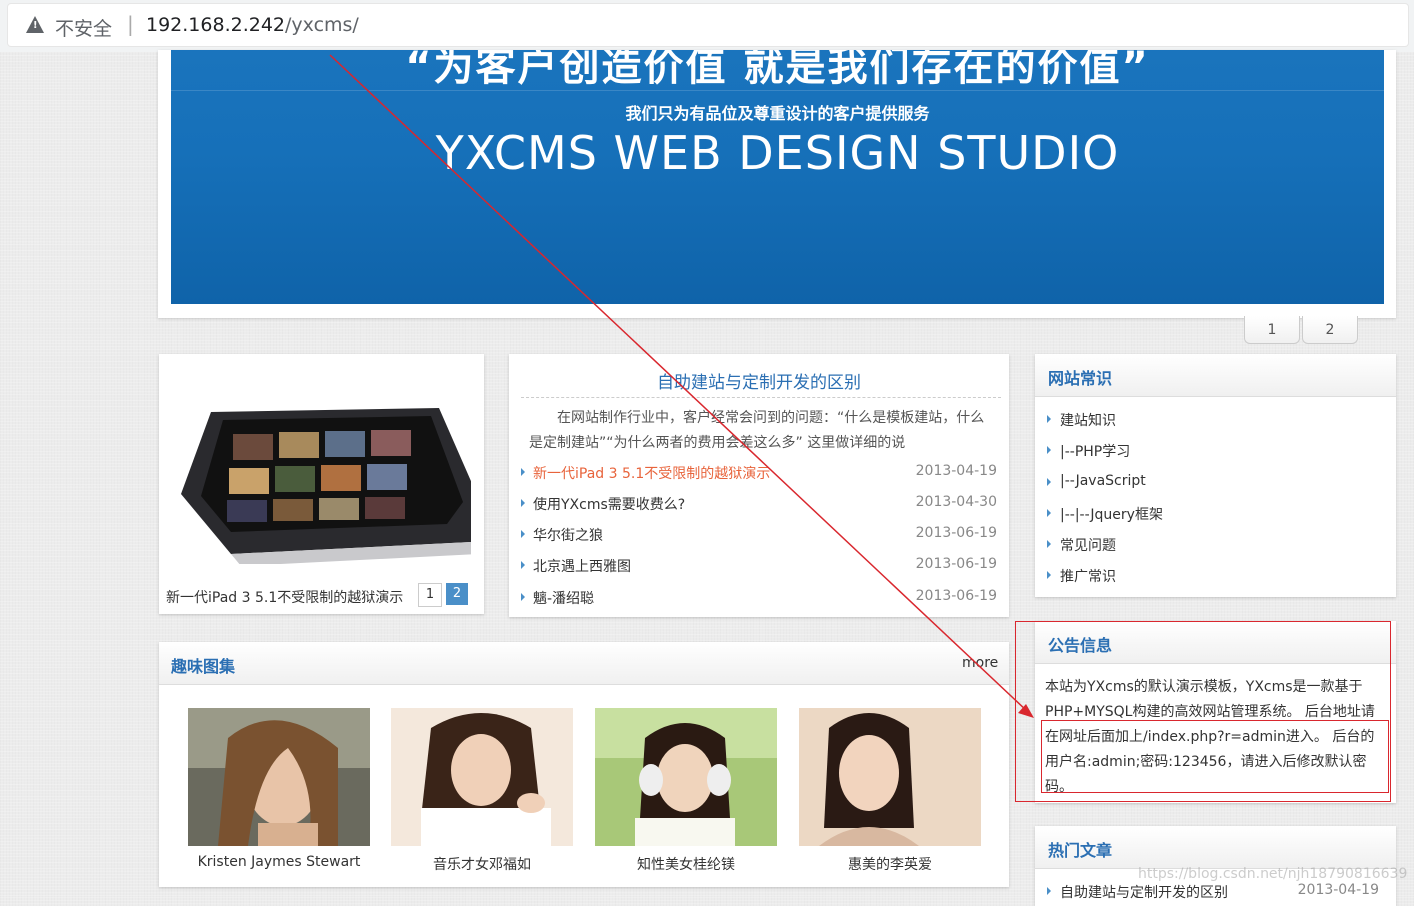 This screenshot has width=1414, height=906. Describe the element at coordinates (1273, 874) in the screenshot. I see `watermark-text: https://blog.csdn.net/njh18790816639` at that location.